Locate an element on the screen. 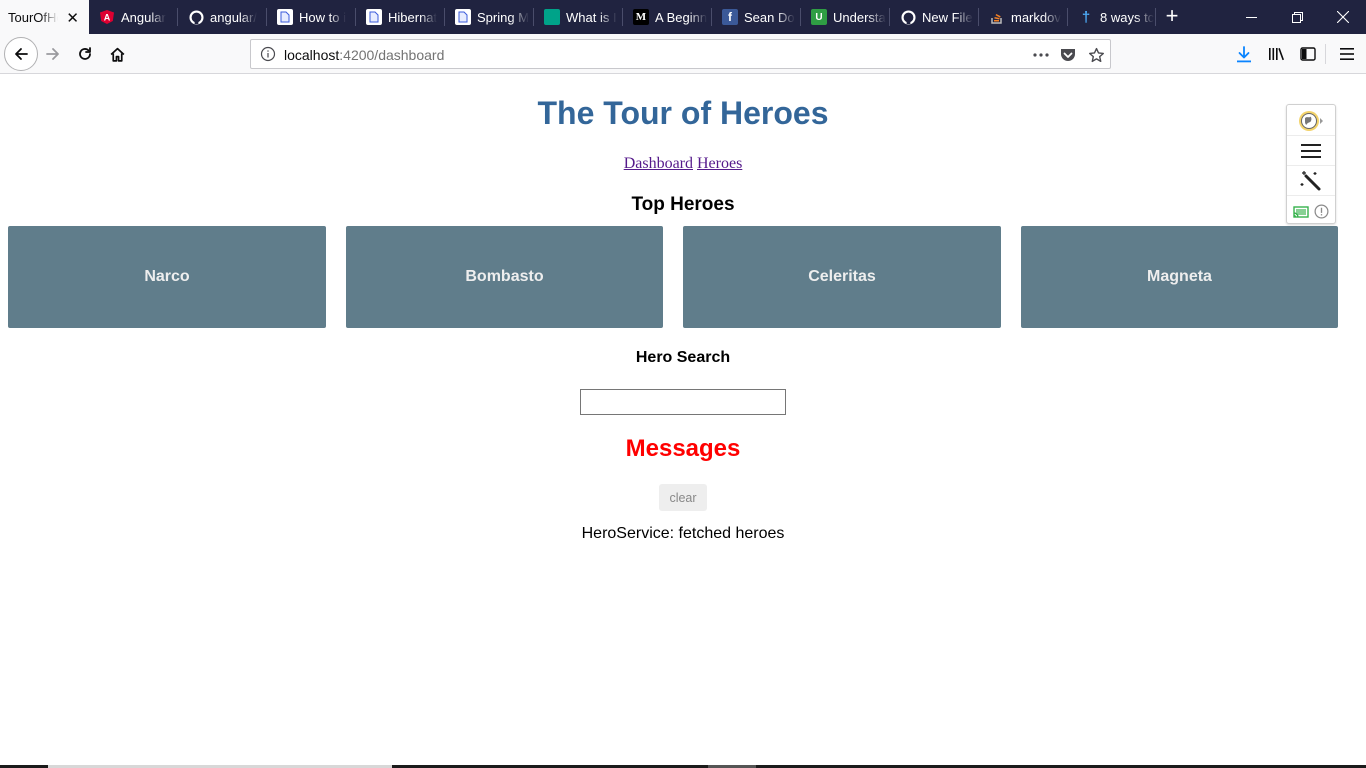 The width and height of the screenshot is (1366, 768). tab-sean: f Sean Do is located at coordinates (756, 17).